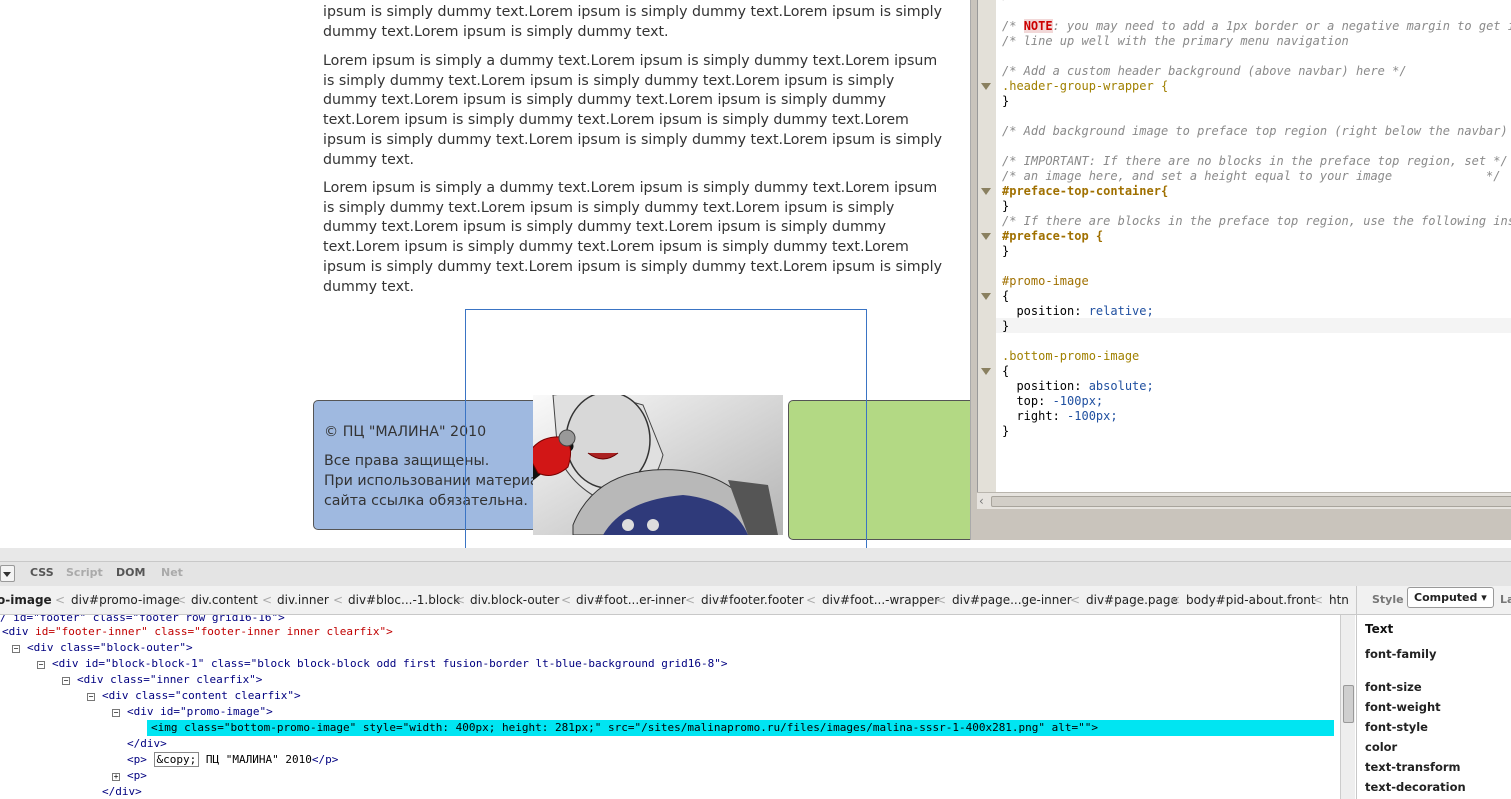 The width and height of the screenshot is (1511, 799). I want to click on html-node: <div class="inner clearfix">, so click(169, 680).